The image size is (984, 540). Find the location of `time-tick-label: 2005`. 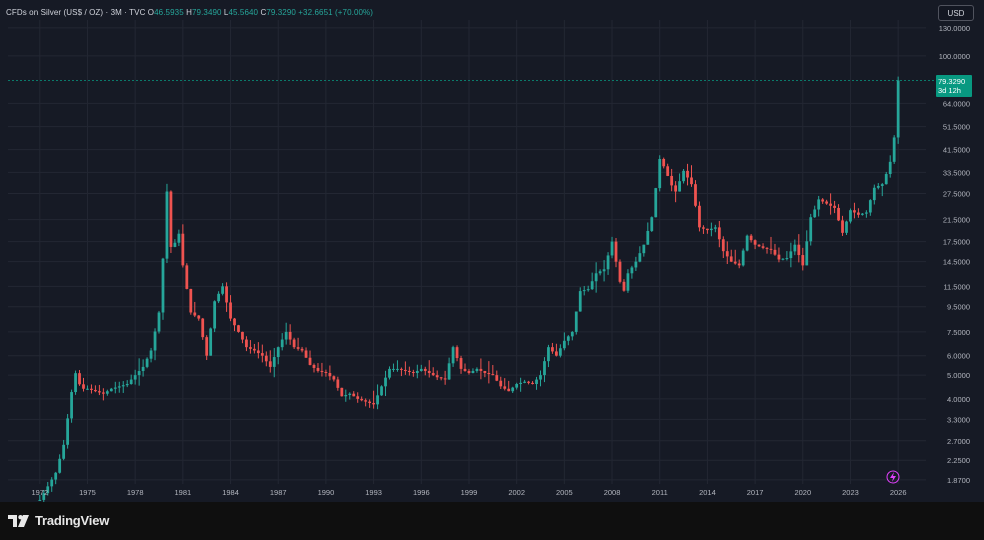

time-tick-label: 2005 is located at coordinates (564, 492).